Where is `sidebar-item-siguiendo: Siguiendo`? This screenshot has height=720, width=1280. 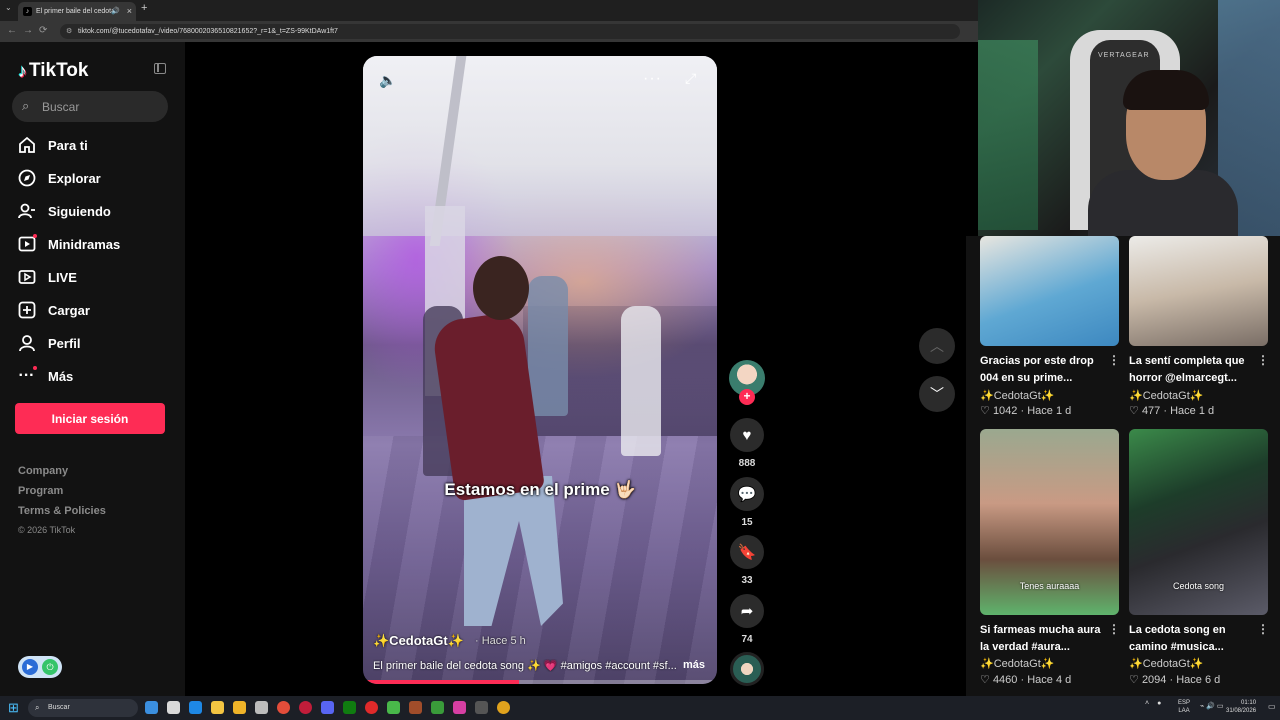 sidebar-item-siguiendo: Siguiendo is located at coordinates (64, 211).